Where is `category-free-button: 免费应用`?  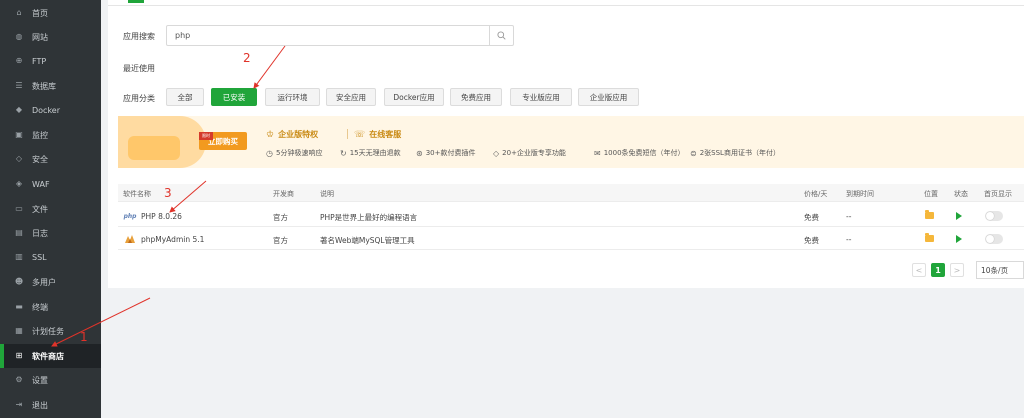
category-free-button: 免费应用 is located at coordinates (476, 97).